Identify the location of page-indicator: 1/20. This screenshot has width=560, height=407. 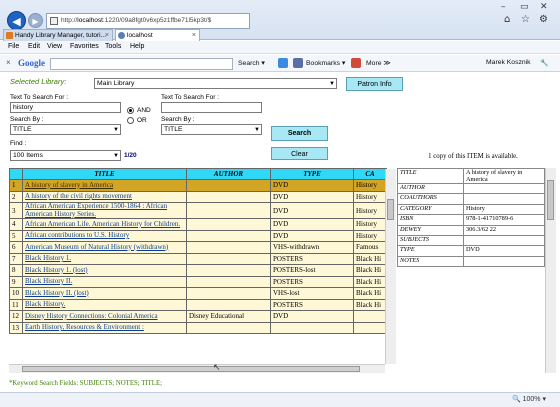
(130, 155).